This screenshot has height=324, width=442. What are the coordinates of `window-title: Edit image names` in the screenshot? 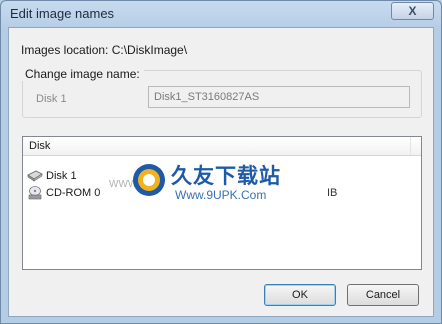 It's located at (62, 13).